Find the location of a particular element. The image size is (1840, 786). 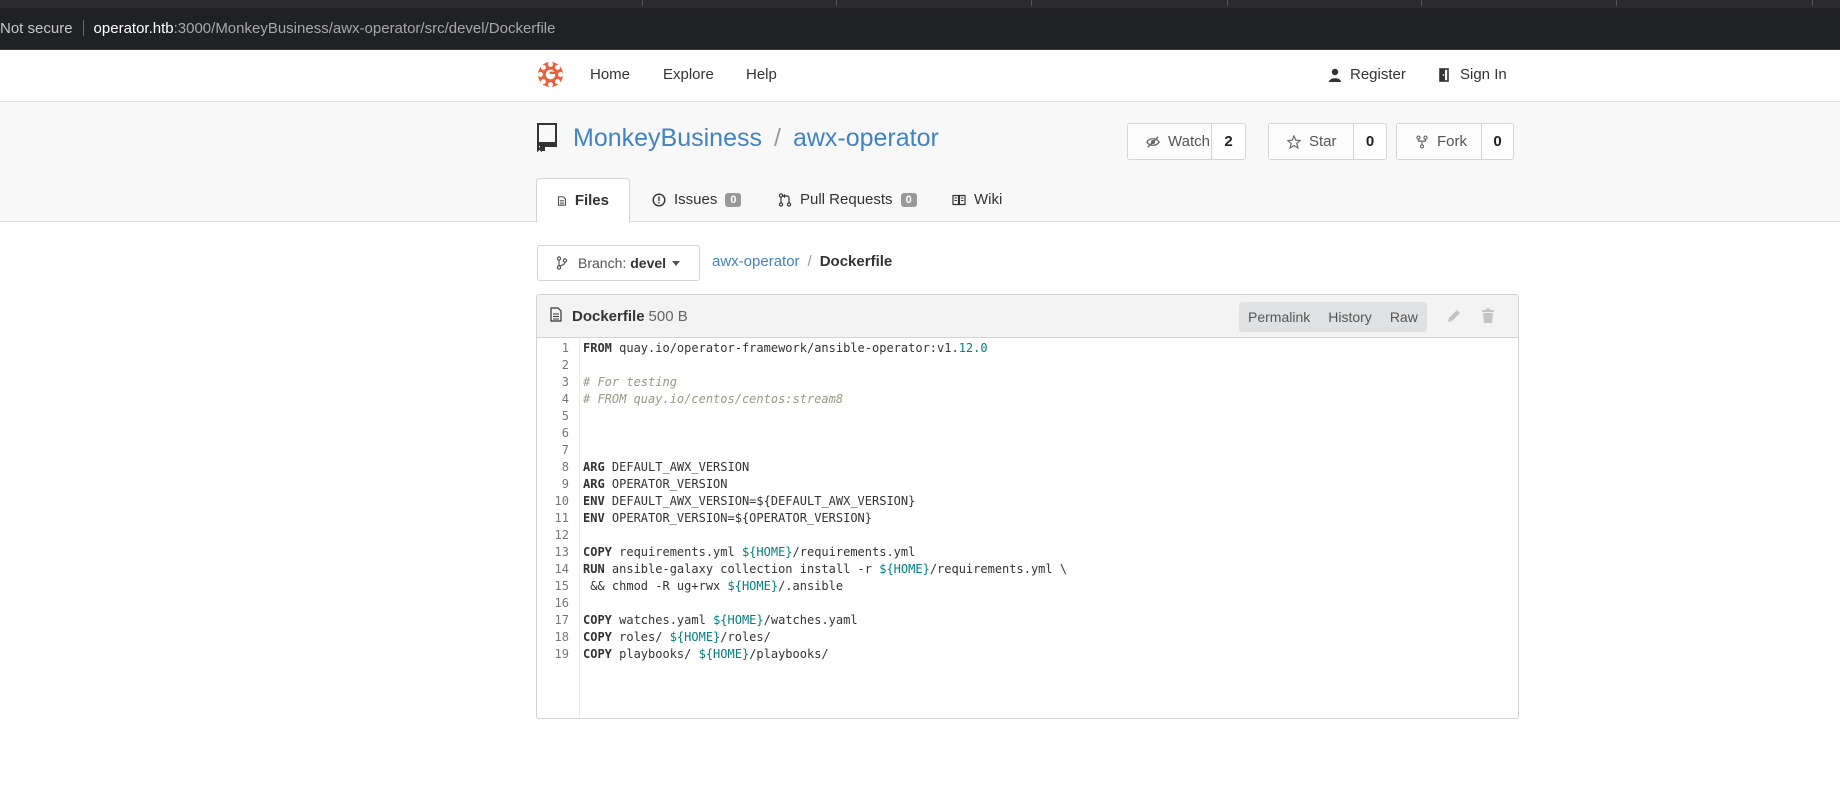

fork-icon is located at coordinates (1422, 141).